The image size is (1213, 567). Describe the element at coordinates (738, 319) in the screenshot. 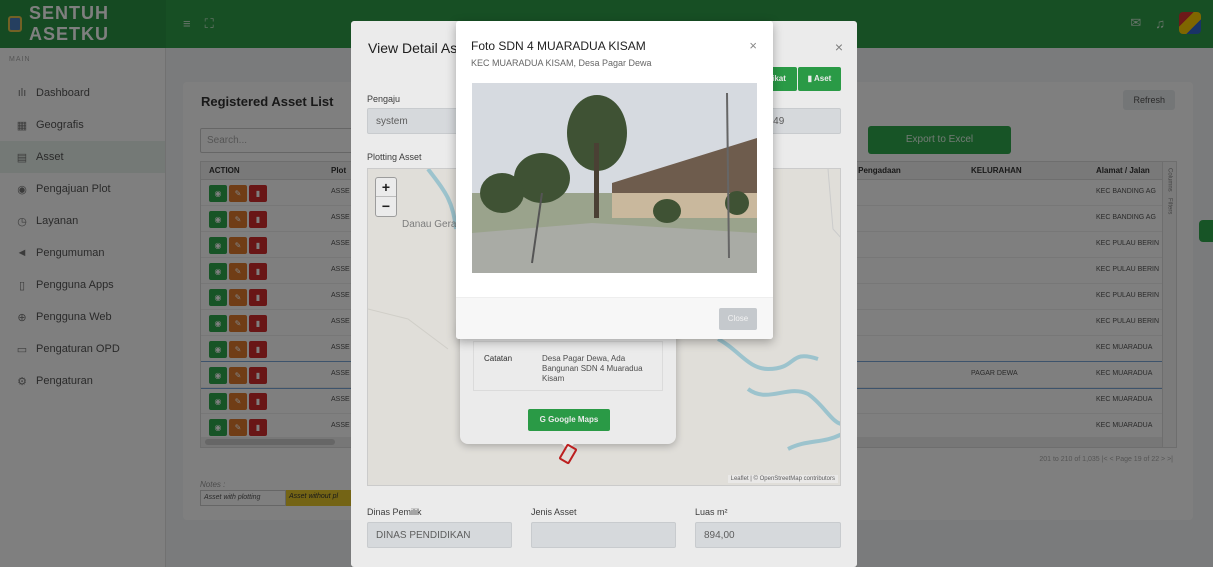

I see `close-button: Close` at that location.